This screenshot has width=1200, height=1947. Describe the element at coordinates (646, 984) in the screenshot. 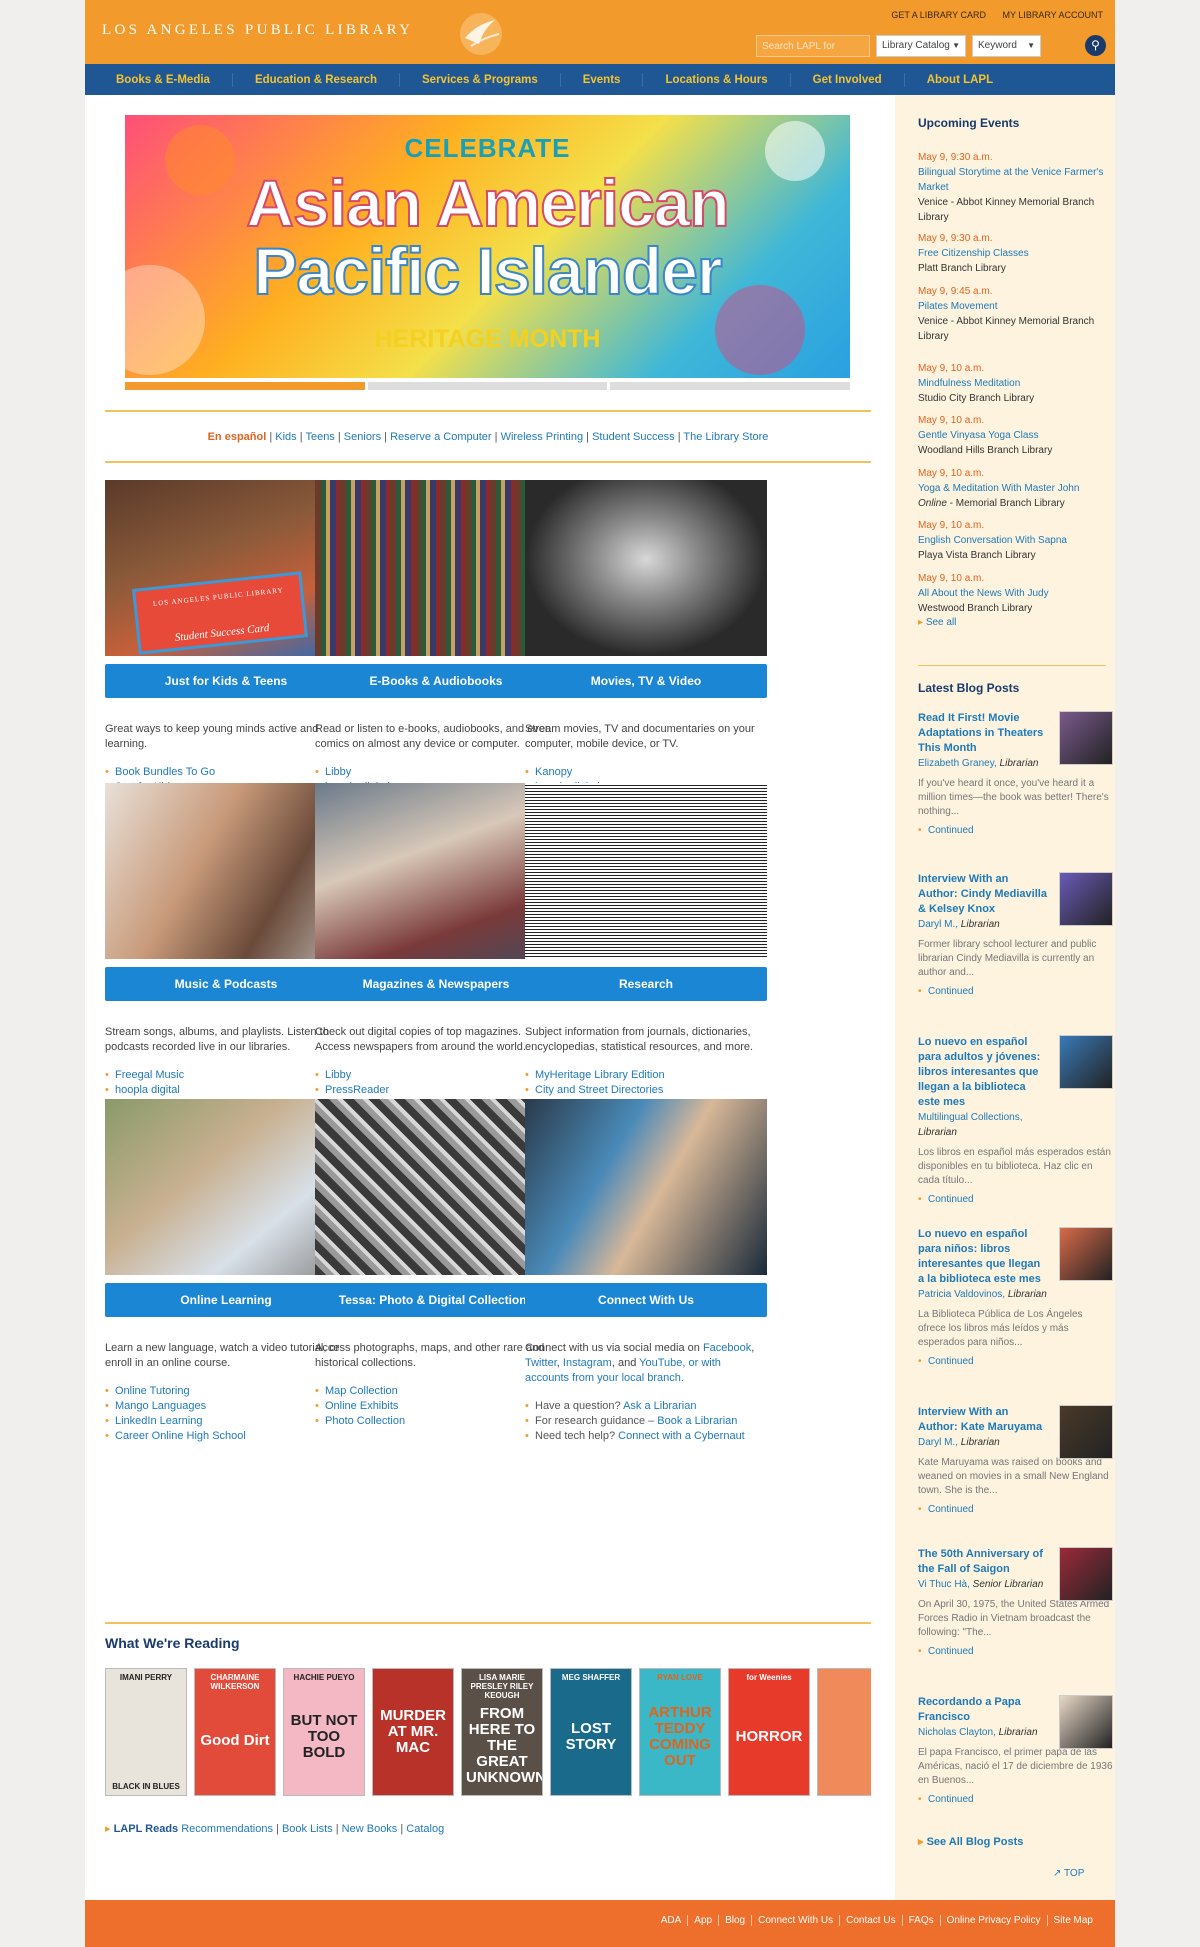

I see `card-button: Research` at that location.